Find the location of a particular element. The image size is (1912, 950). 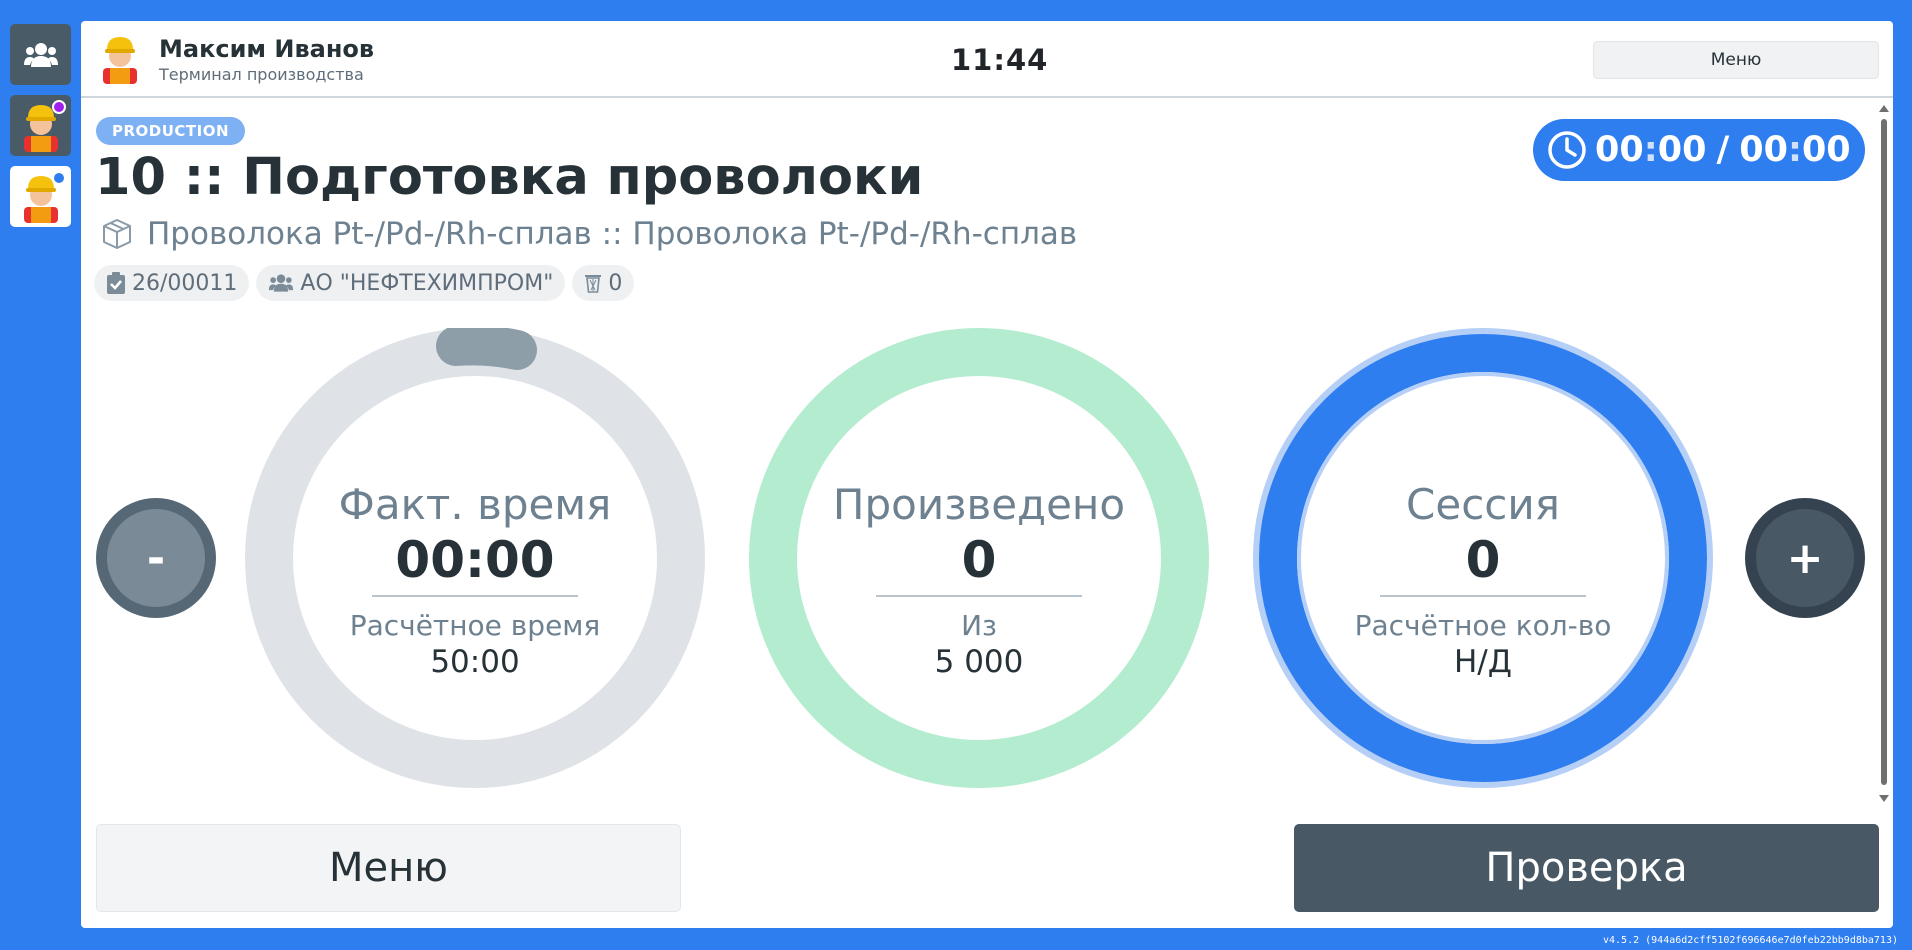

menu-button: Меню is located at coordinates (388, 868).